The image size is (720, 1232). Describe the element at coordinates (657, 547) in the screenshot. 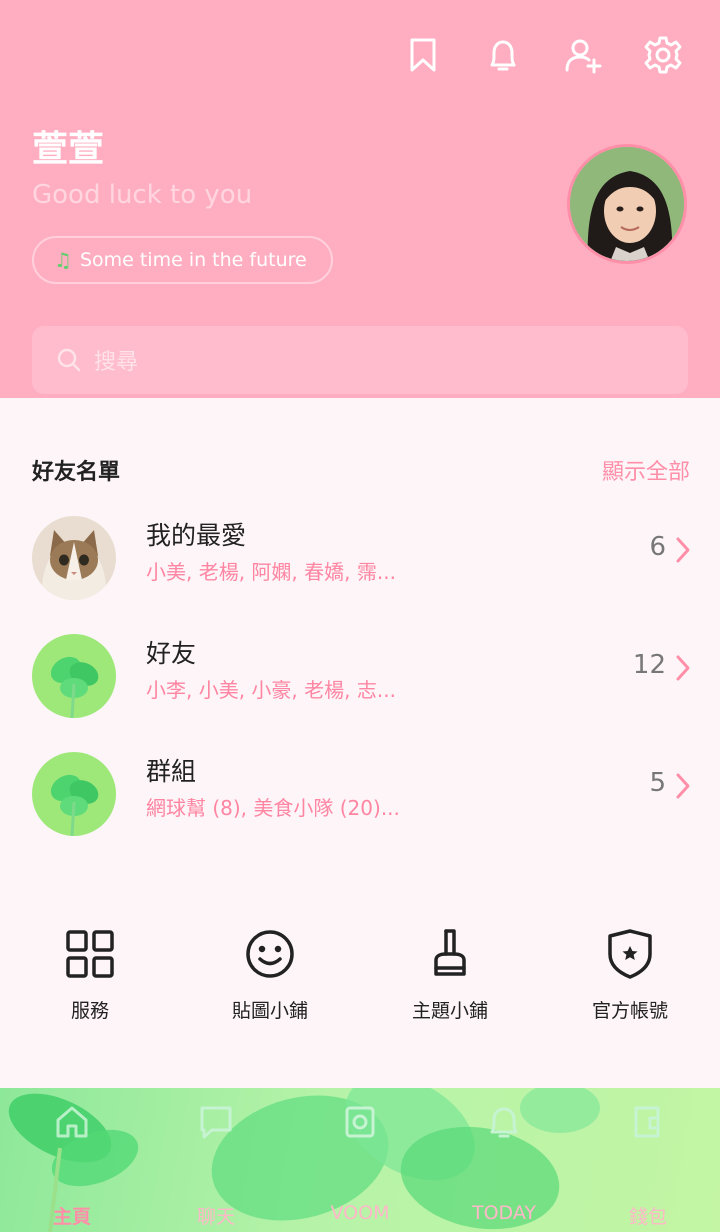

I see `list-item-count: 6` at that location.